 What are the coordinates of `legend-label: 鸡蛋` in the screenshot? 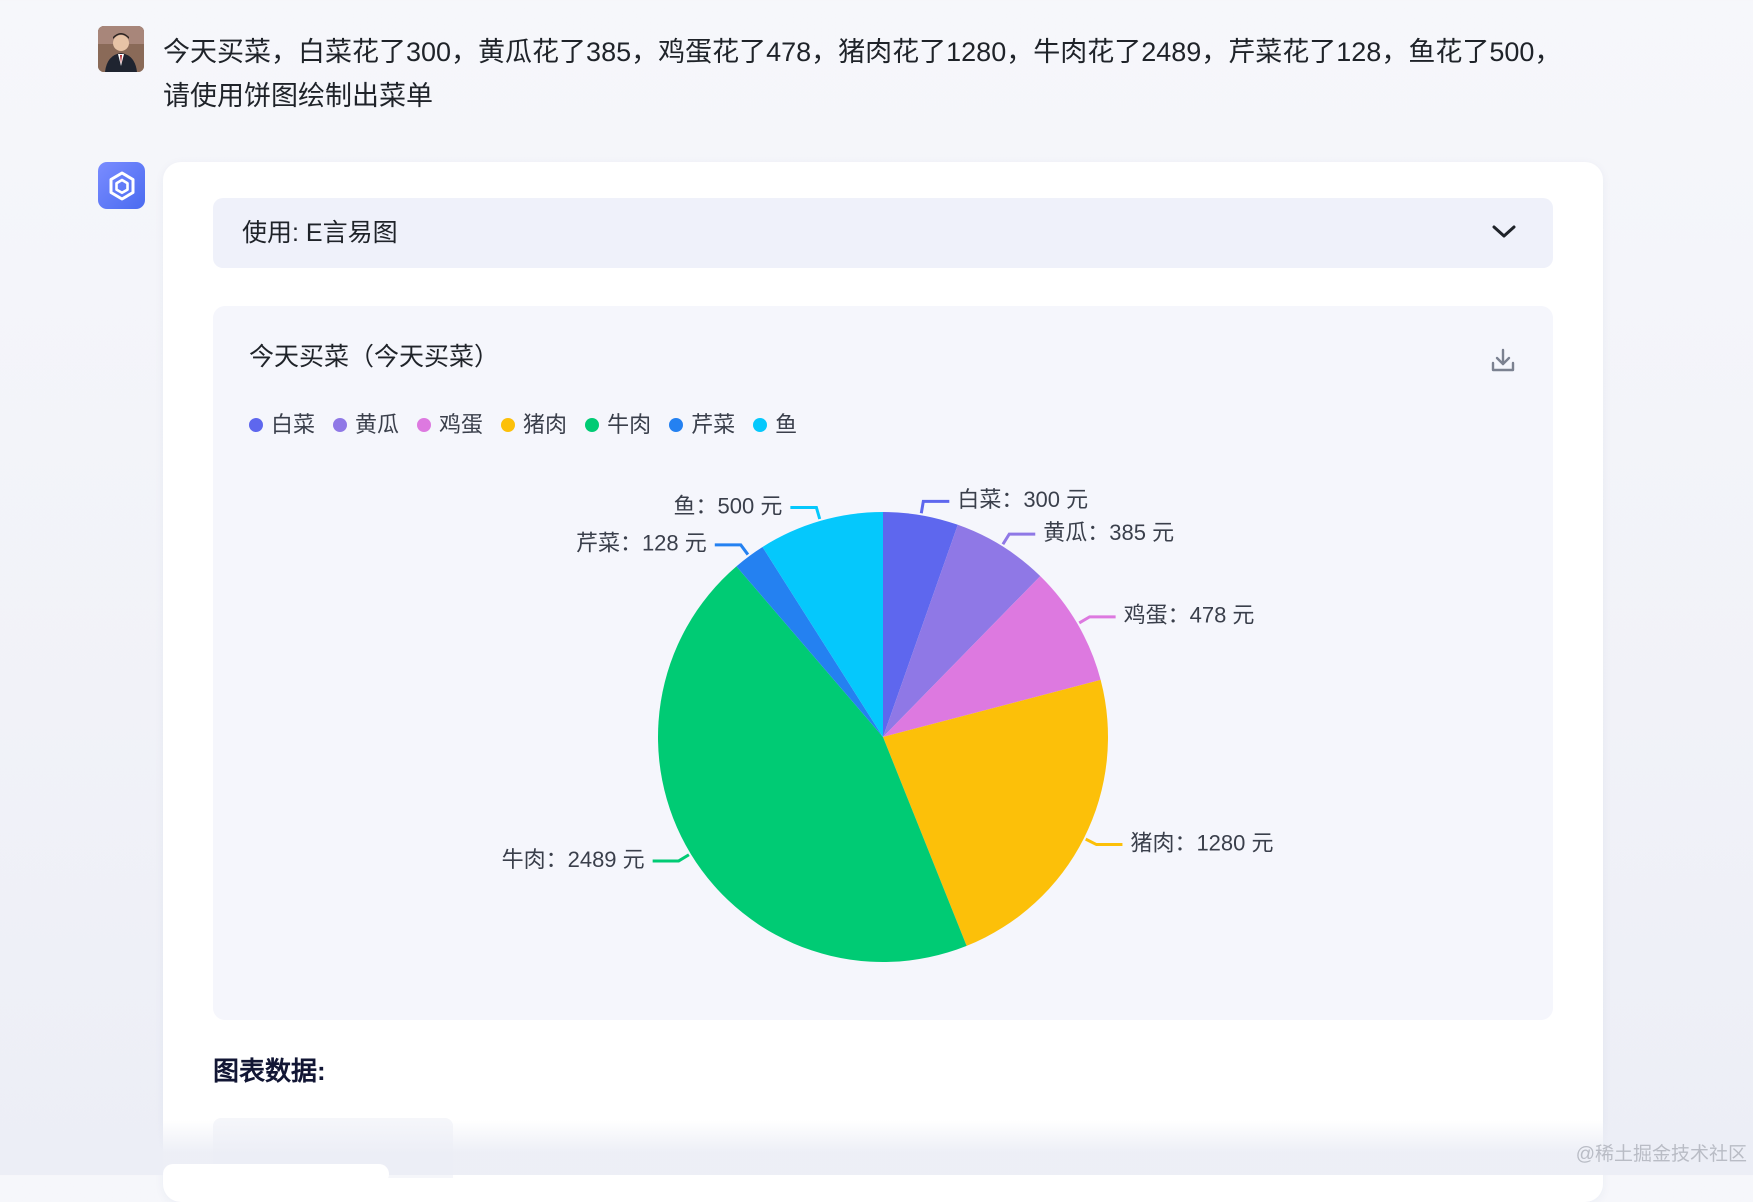 It's located at (461, 424).